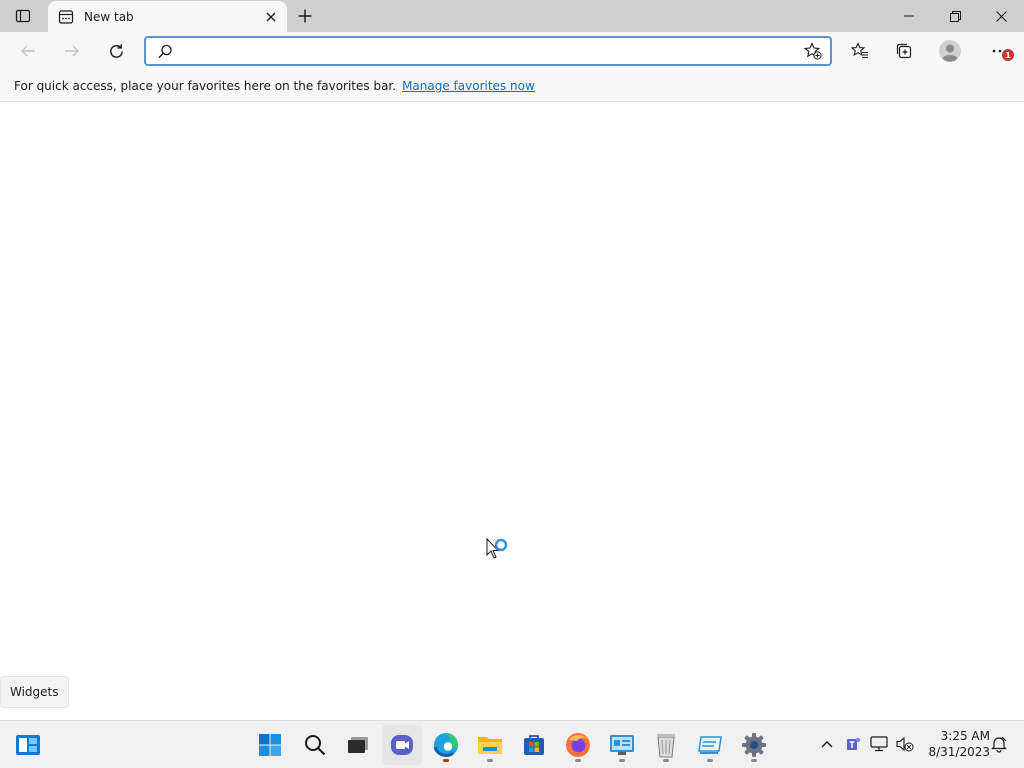 The image size is (1024, 768). What do you see at coordinates (34, 692) in the screenshot?
I see `widgets-tooltip: Widgets` at bounding box center [34, 692].